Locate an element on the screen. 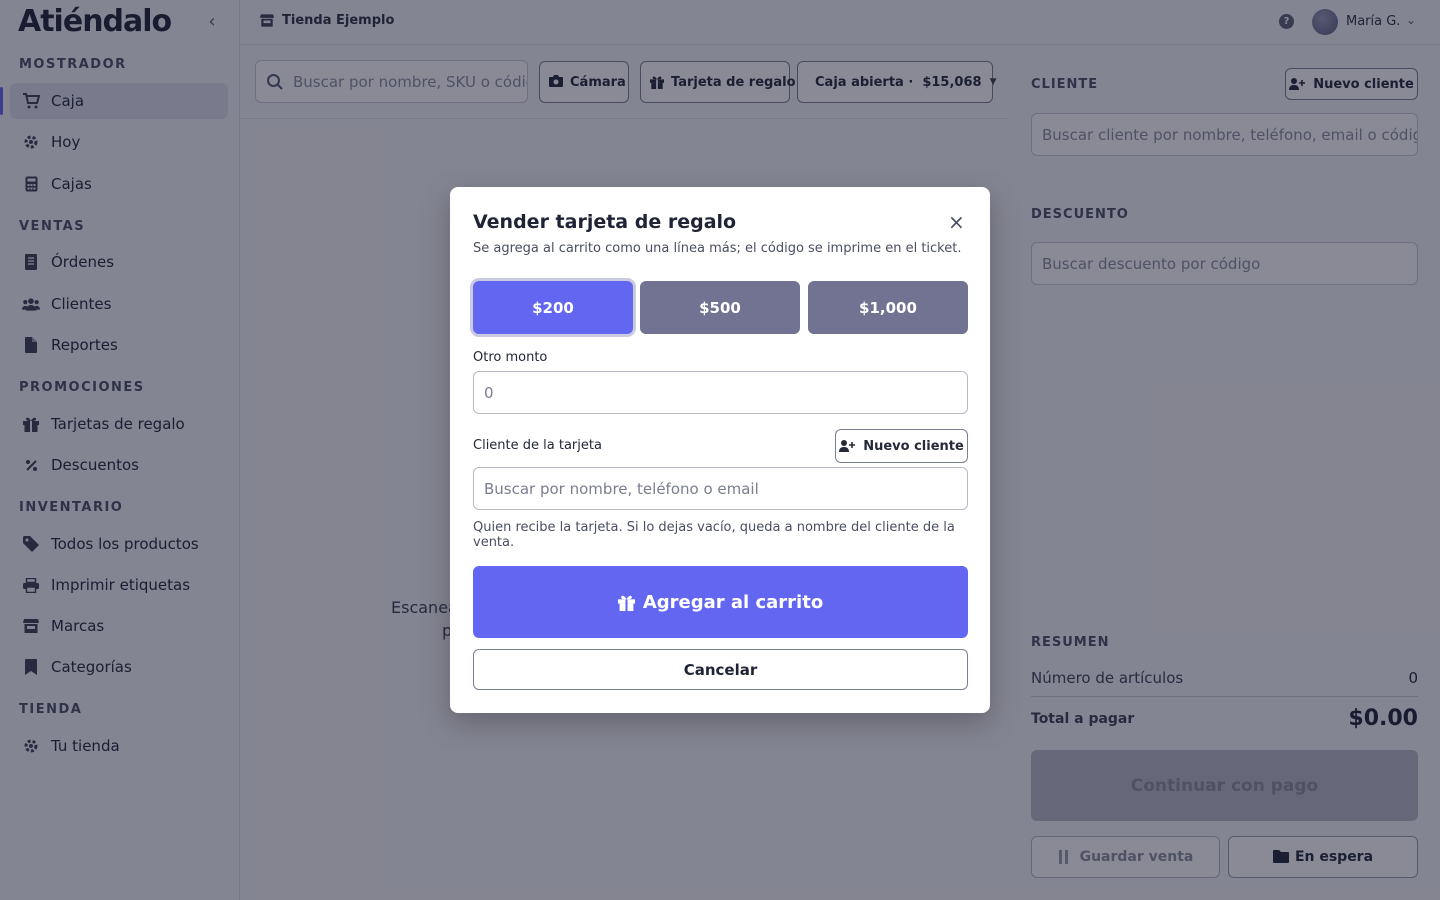 This screenshot has width=1440, height=900. close-icon: × is located at coordinates (956, 222).